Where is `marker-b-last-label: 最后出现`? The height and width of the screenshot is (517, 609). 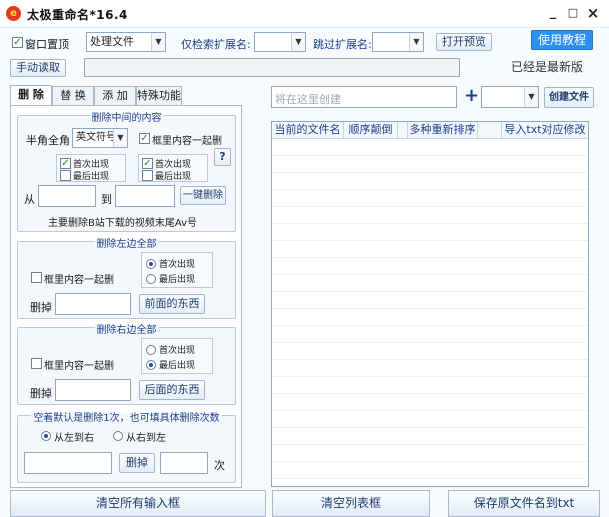 marker-b-last-label: 最后出现 is located at coordinates (173, 177).